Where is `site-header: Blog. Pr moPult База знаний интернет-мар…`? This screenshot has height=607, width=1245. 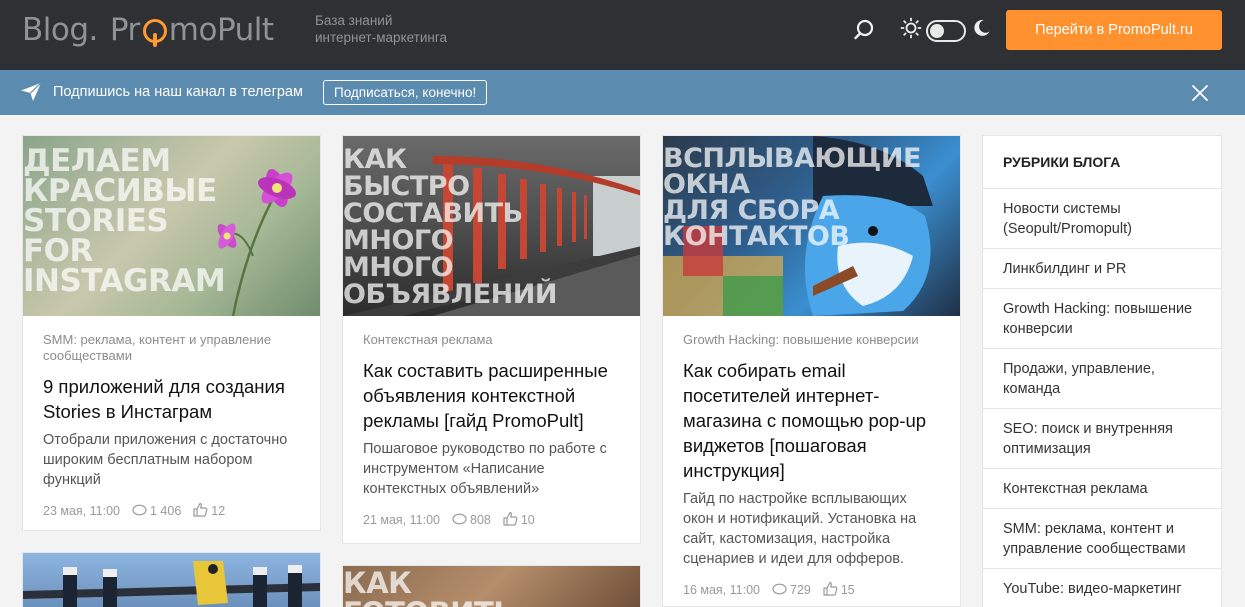 site-header: Blog. Pr moPult База знаний интернет-мар… is located at coordinates (622, 35).